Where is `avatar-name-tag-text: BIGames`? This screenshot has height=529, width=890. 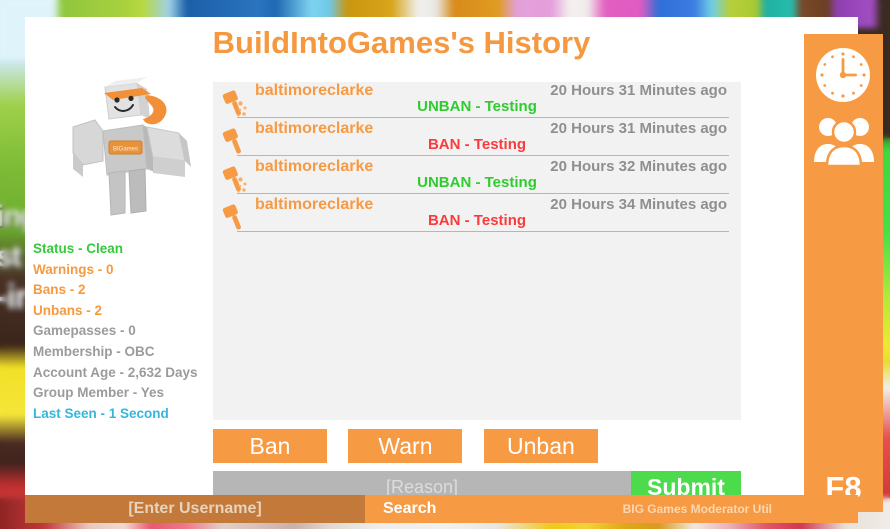 avatar-name-tag-text: BIGames is located at coordinates (125, 150).